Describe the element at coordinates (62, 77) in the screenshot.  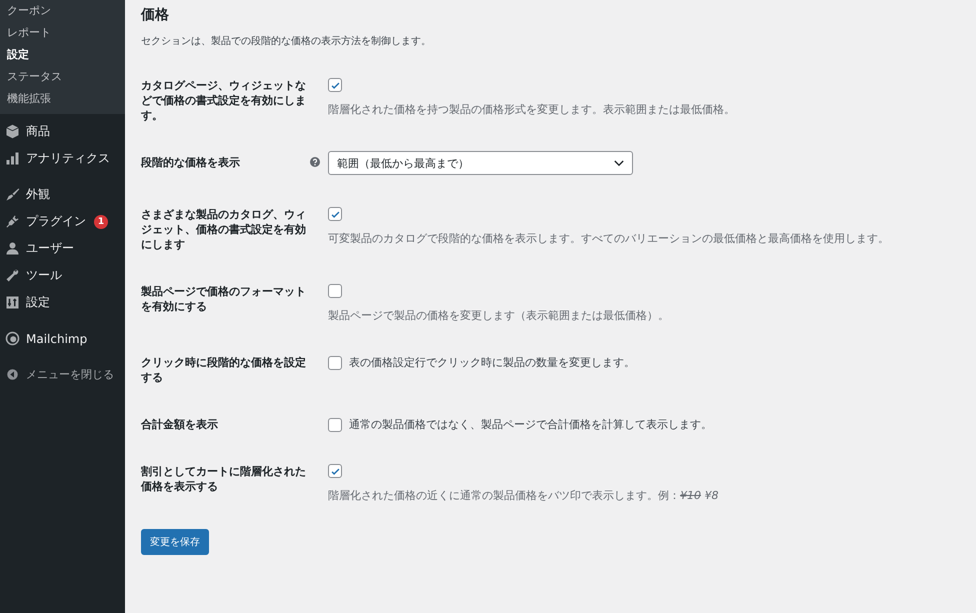
I see `submenu-item: ステータス` at that location.